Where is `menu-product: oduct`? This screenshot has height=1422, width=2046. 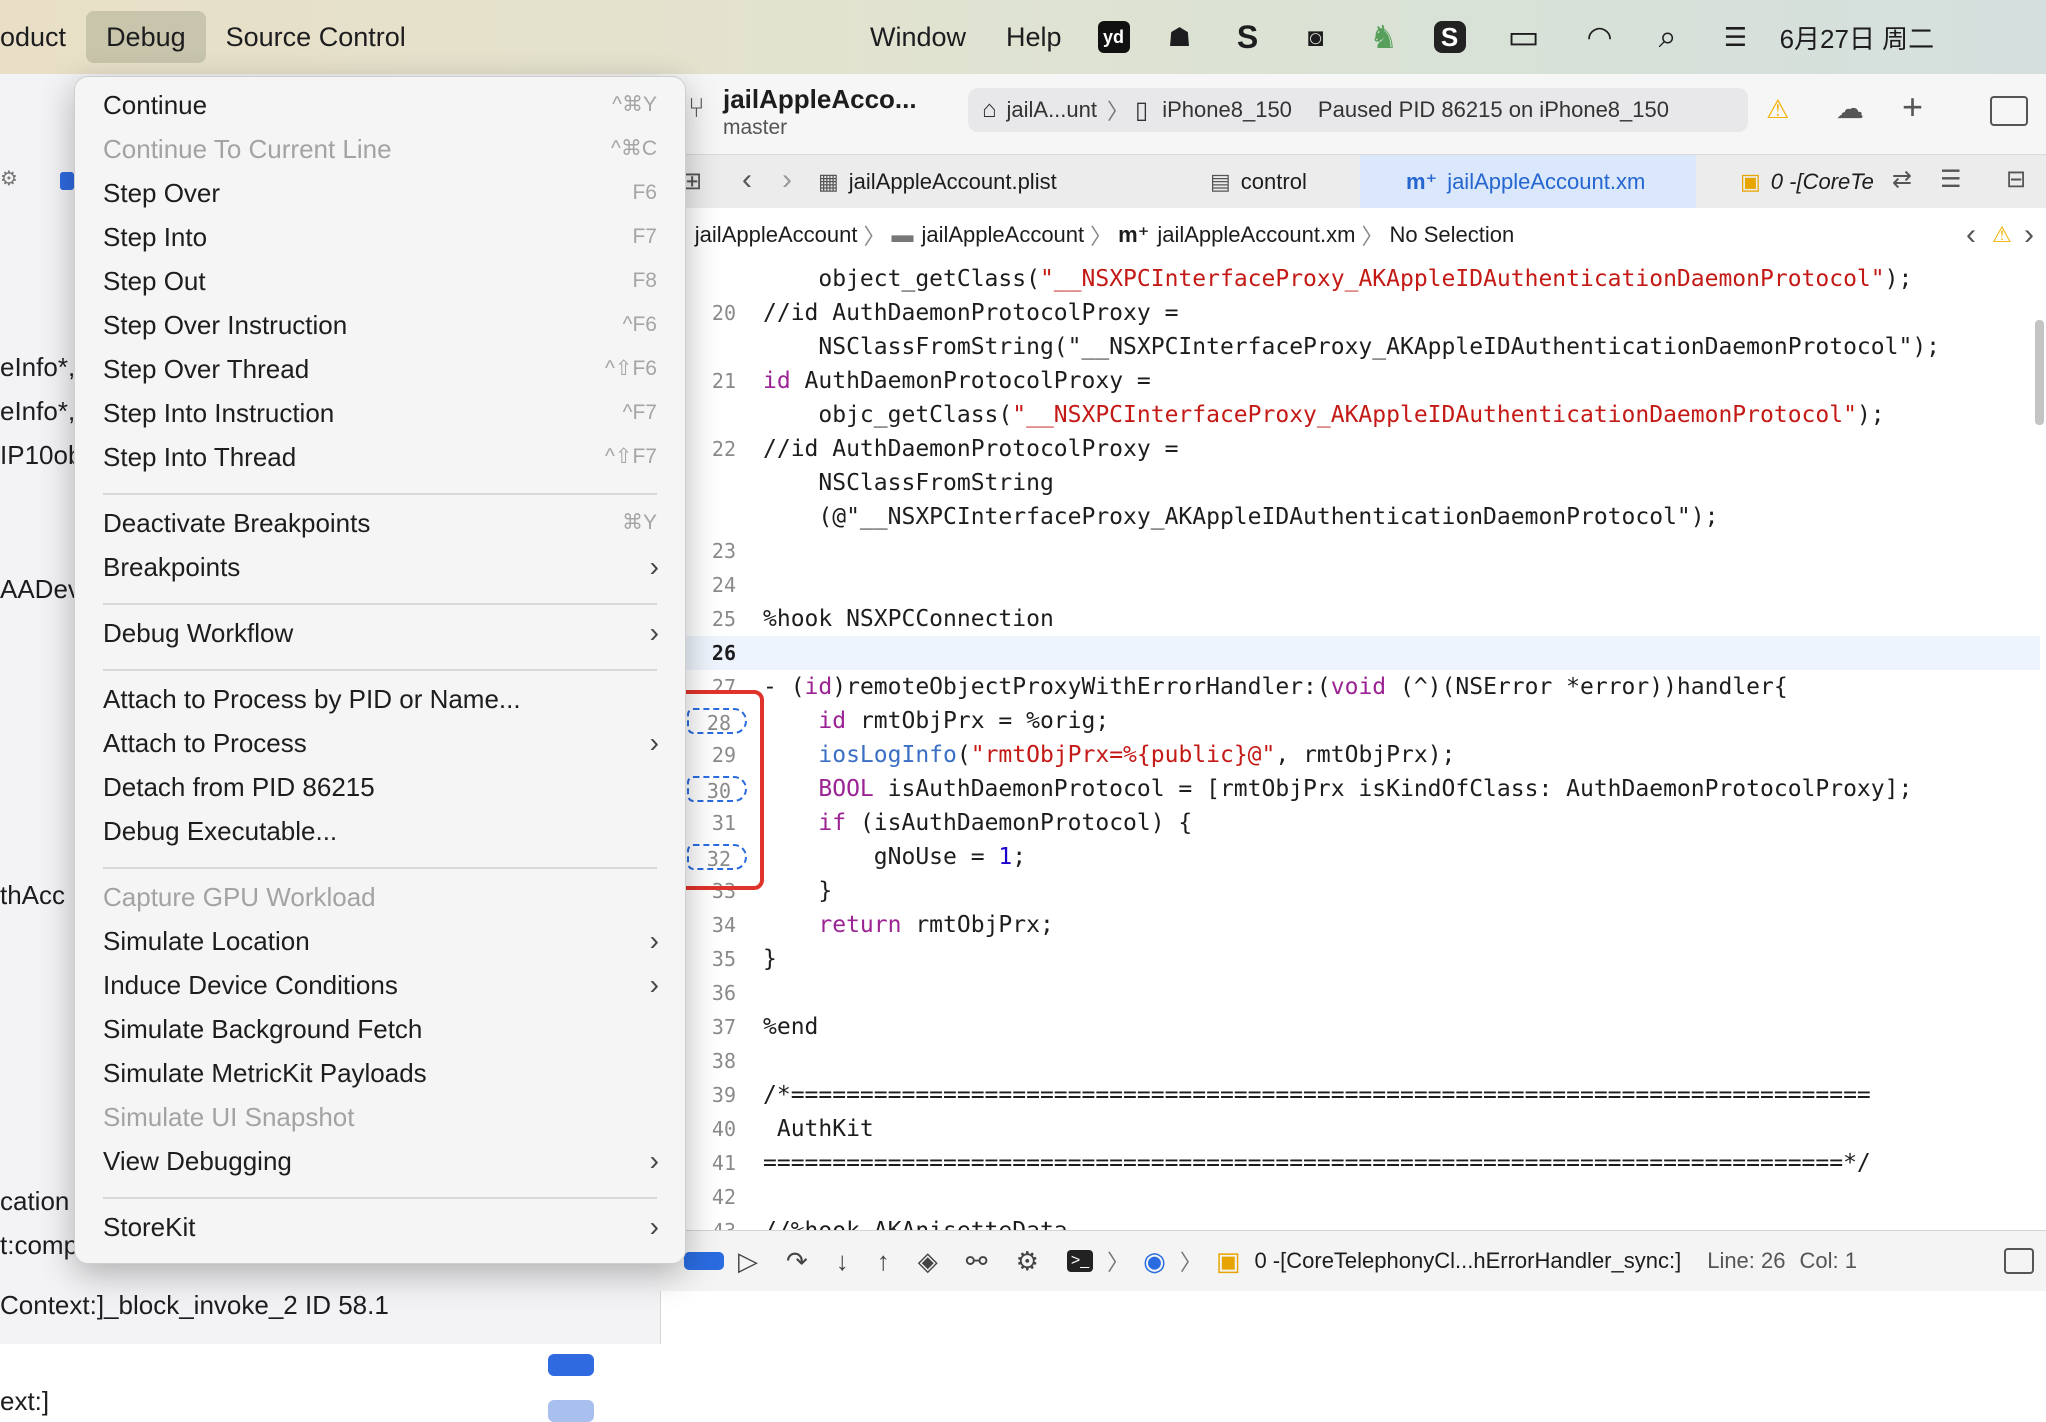 menu-product: oduct is located at coordinates (43, 37).